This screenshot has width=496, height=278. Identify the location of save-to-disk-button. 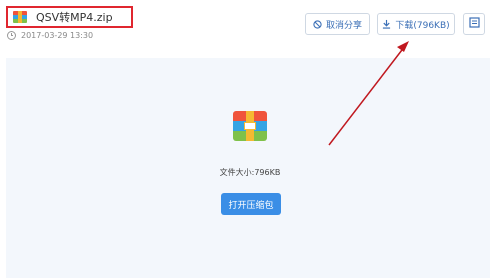
(474, 24).